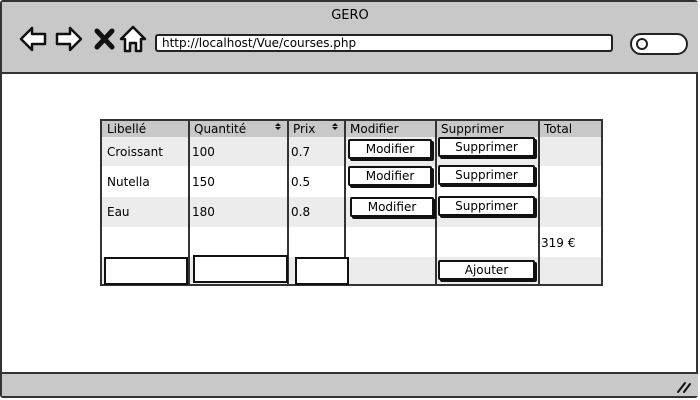  What do you see at coordinates (146, 271) in the screenshot?
I see `libelle-input` at bounding box center [146, 271].